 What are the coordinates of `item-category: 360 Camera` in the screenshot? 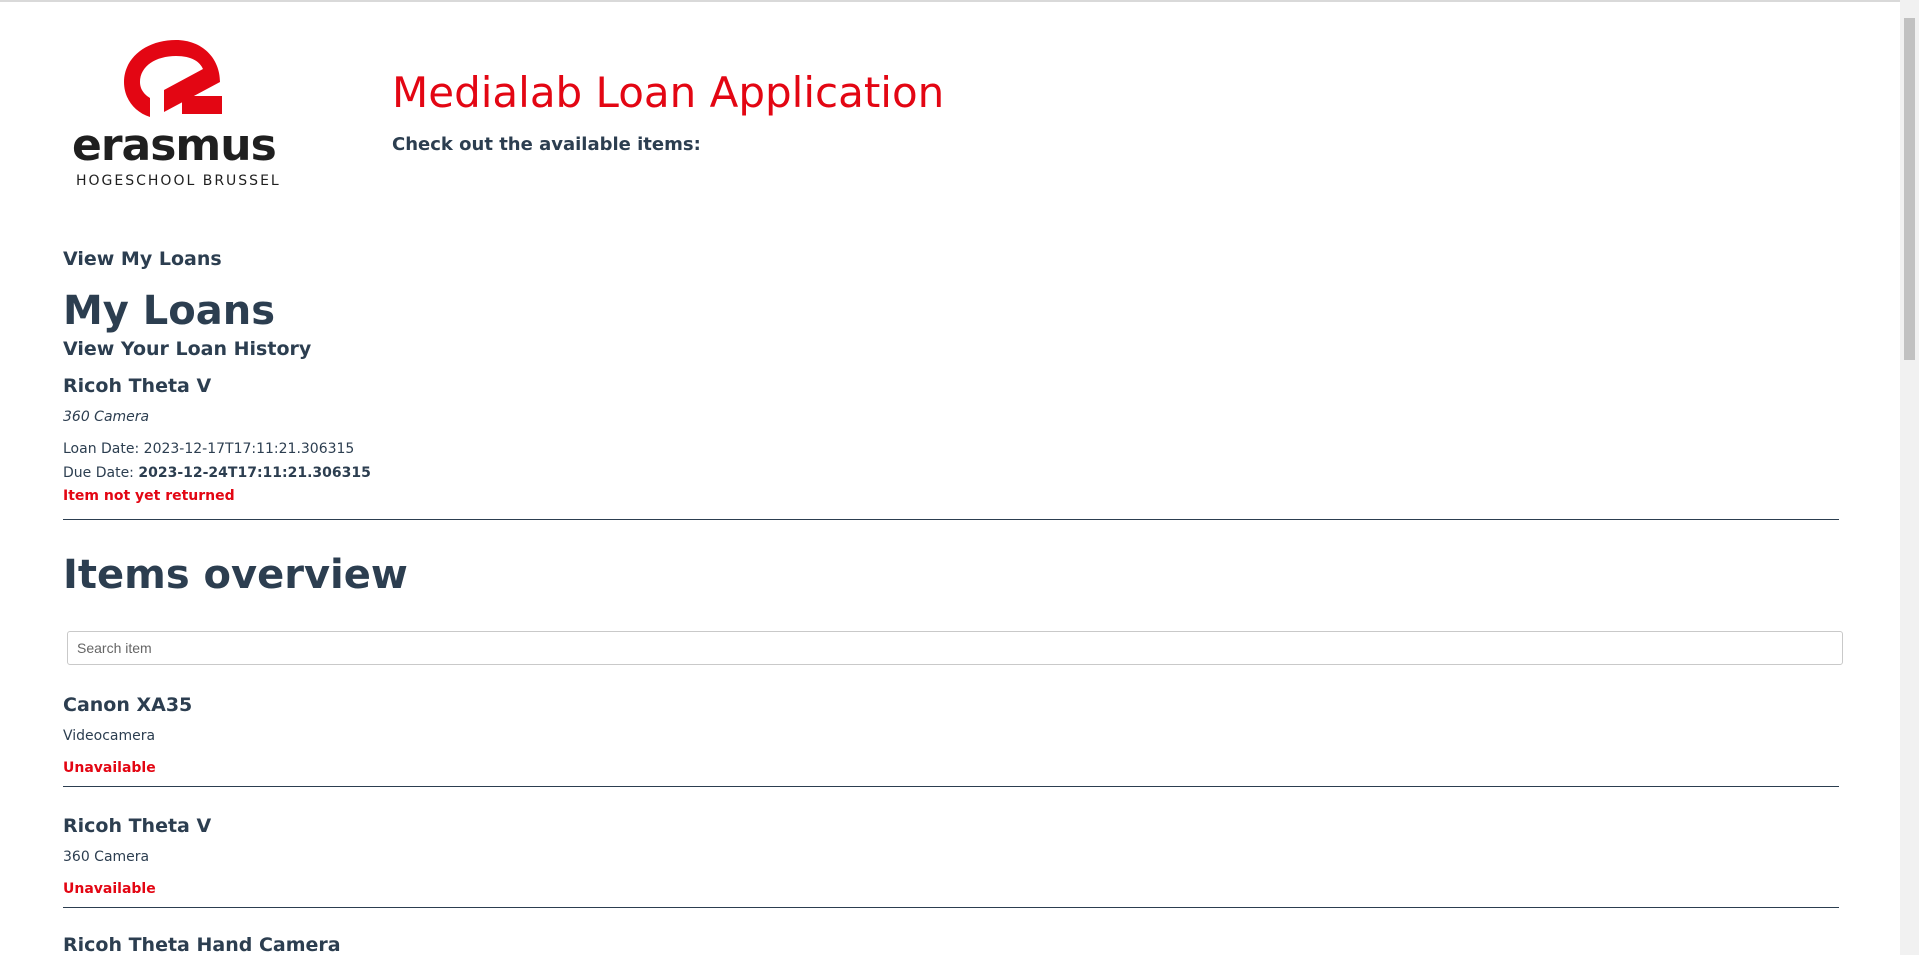 It's located at (106, 857).